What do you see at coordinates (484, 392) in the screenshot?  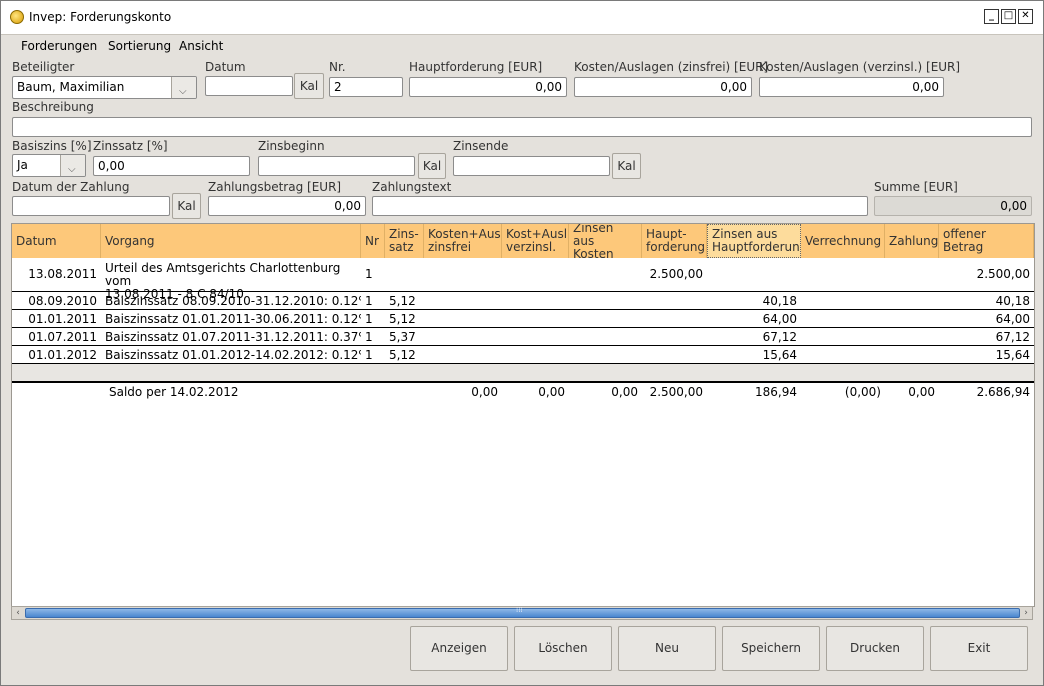 I see `table-cell: 0,00` at bounding box center [484, 392].